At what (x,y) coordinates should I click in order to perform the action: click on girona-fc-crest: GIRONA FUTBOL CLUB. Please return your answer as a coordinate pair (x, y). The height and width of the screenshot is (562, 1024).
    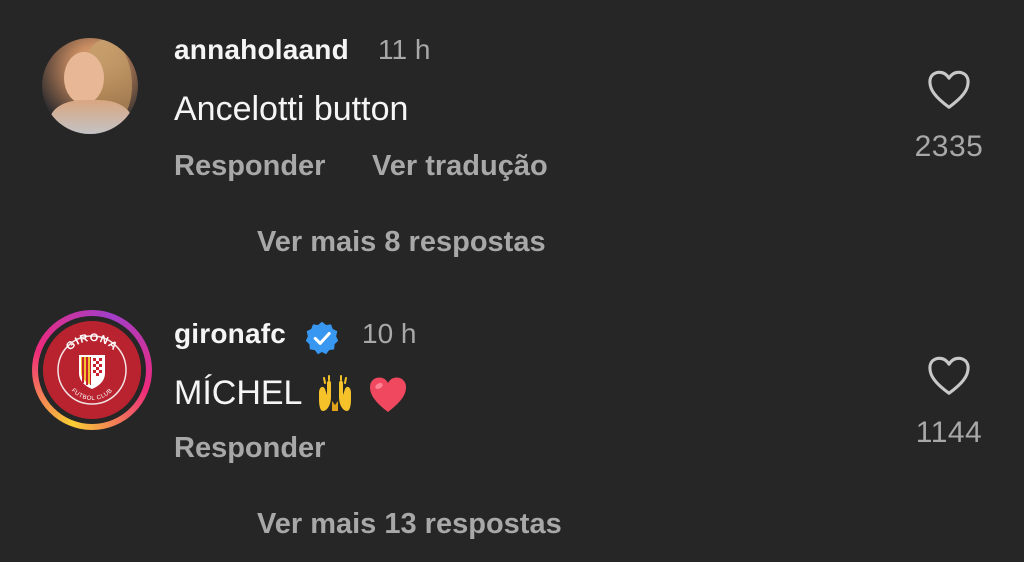
    Looking at the image, I should click on (92, 370).